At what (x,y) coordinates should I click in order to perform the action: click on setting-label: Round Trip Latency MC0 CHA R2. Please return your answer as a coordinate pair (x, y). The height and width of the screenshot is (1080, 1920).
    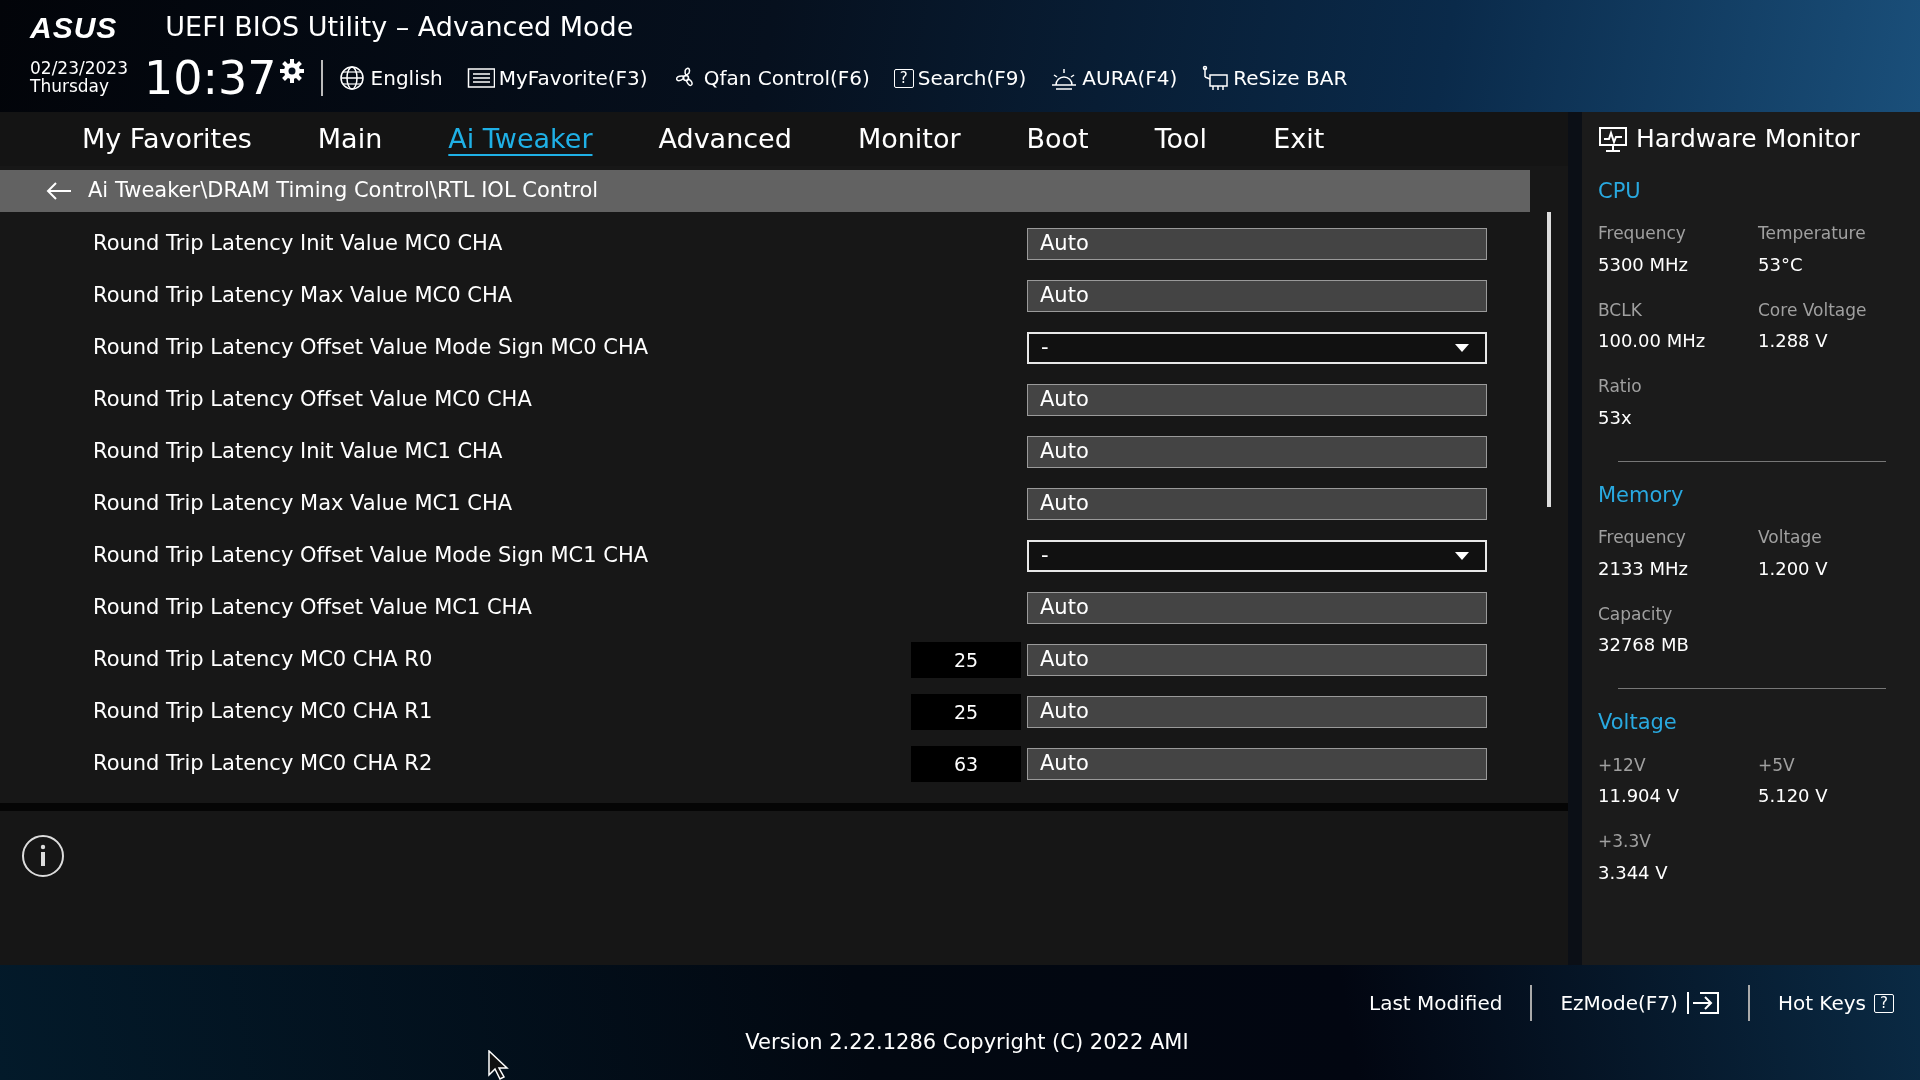
    Looking at the image, I should click on (263, 764).